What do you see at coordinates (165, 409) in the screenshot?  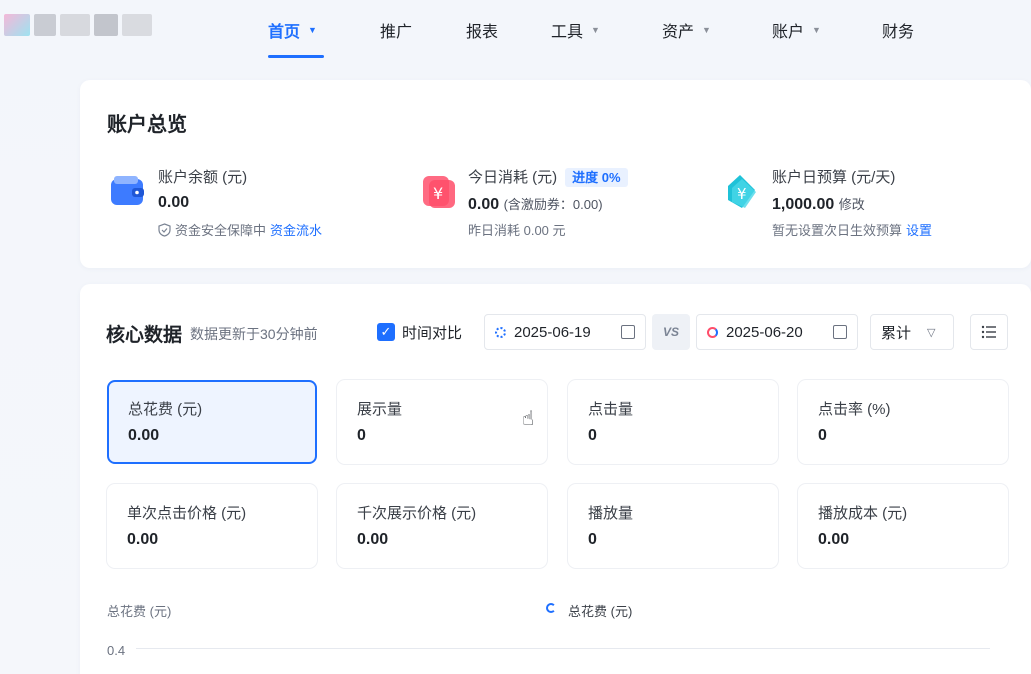 I see `metric-label: 总花费 (元)` at bounding box center [165, 409].